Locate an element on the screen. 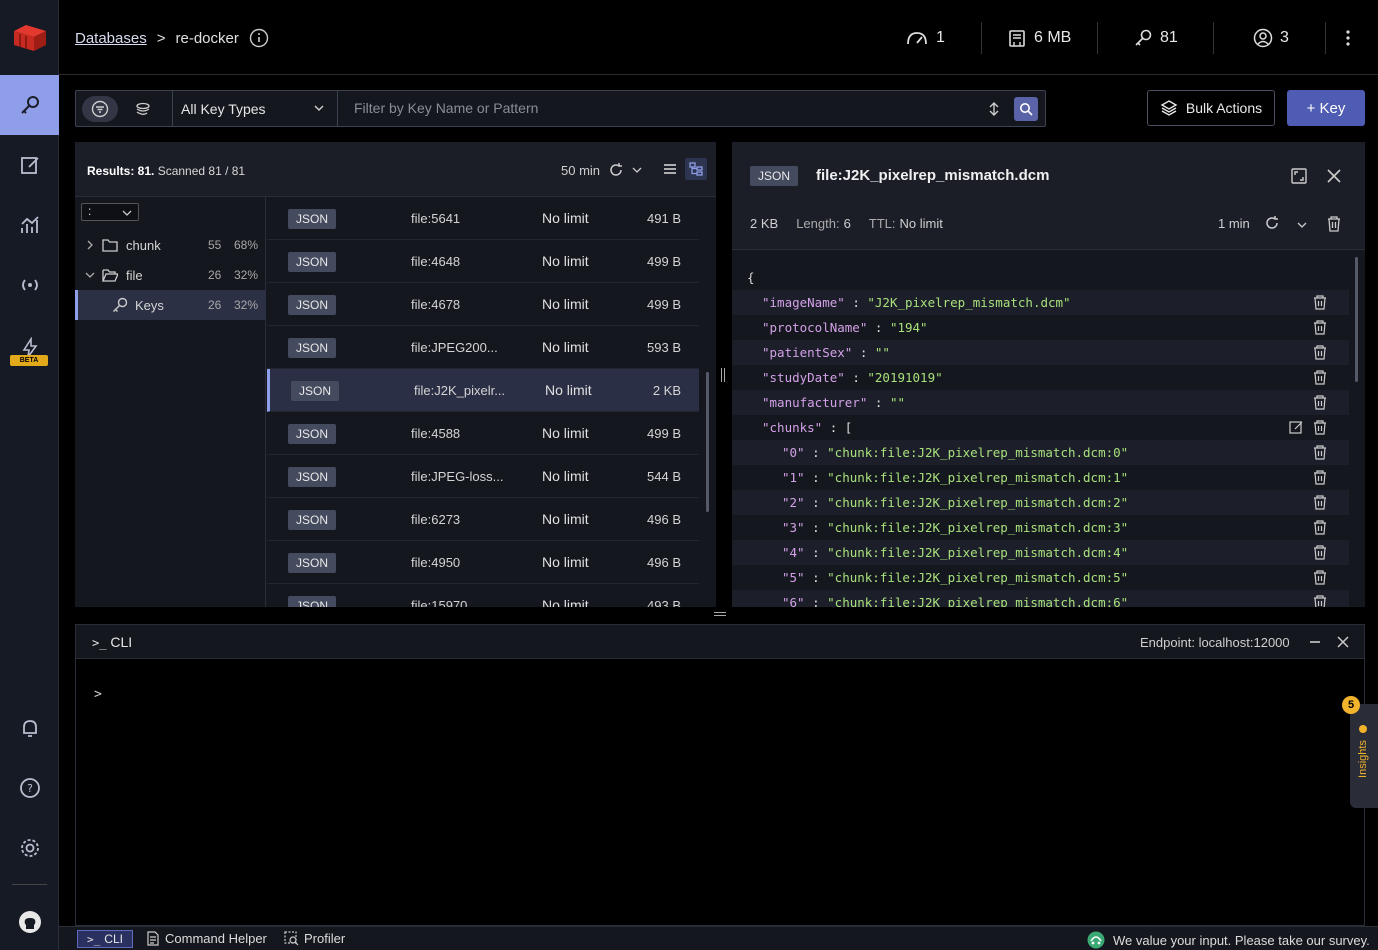  list-view-button is located at coordinates (670, 169).